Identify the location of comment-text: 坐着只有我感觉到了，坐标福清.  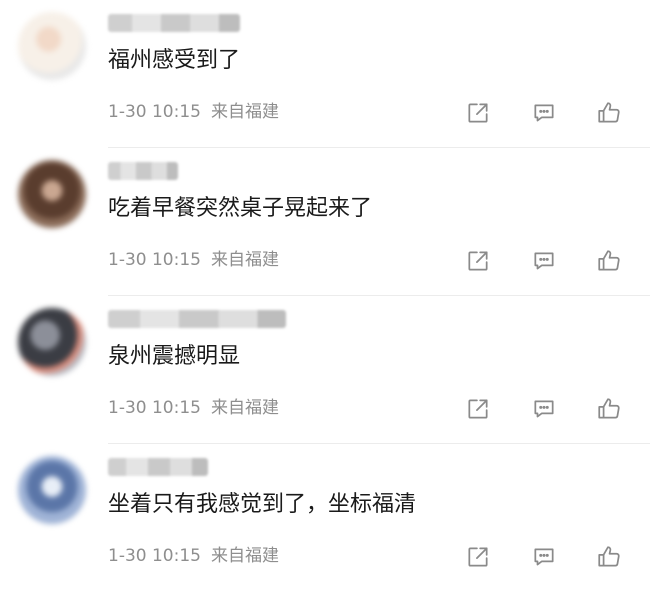
(262, 504).